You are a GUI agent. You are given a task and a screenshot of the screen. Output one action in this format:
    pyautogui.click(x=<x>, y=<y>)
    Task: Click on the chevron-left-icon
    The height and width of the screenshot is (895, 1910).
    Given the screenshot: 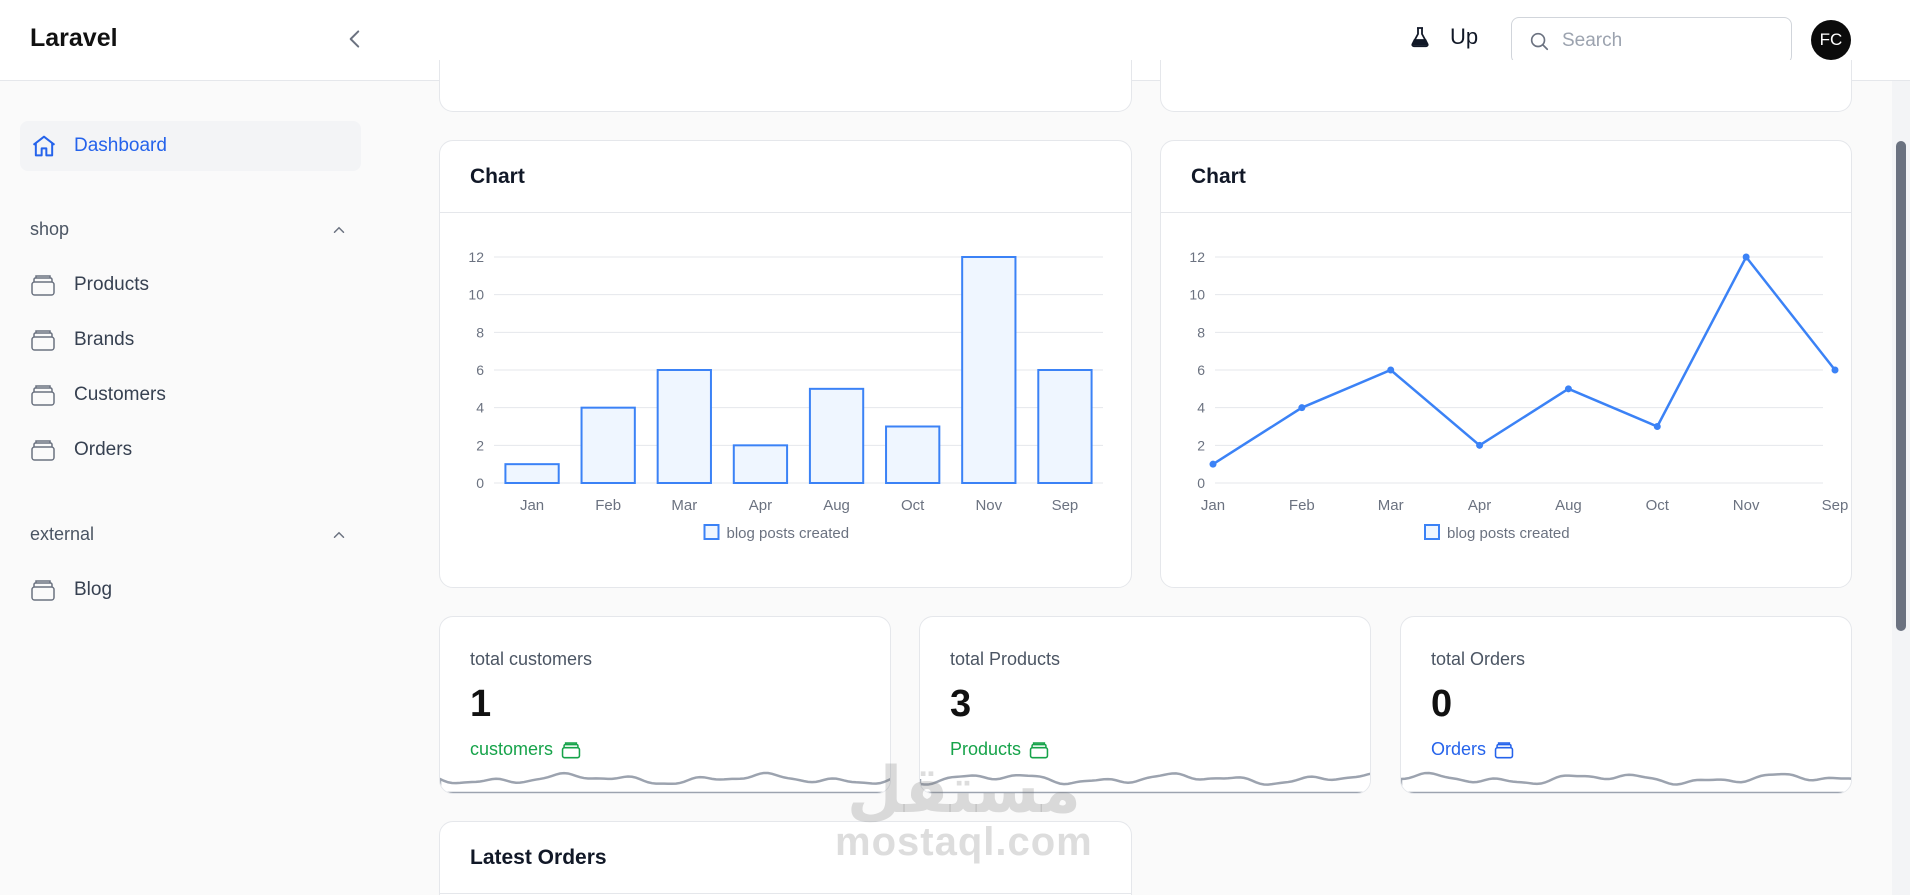 What is the action you would take?
    pyautogui.click(x=355, y=39)
    